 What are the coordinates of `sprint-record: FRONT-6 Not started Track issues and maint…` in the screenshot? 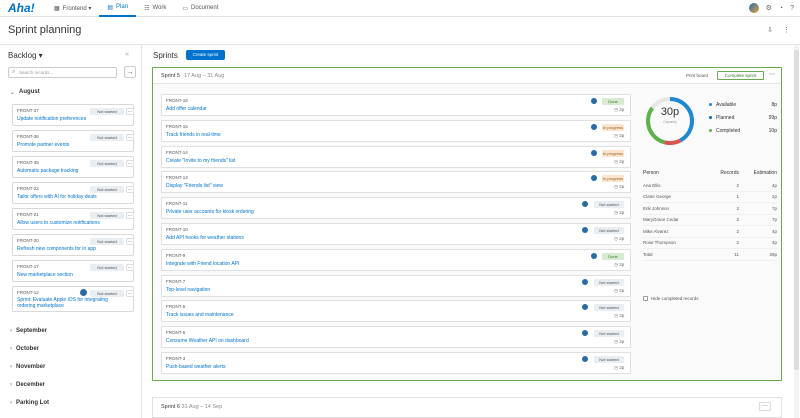 It's located at (396, 311).